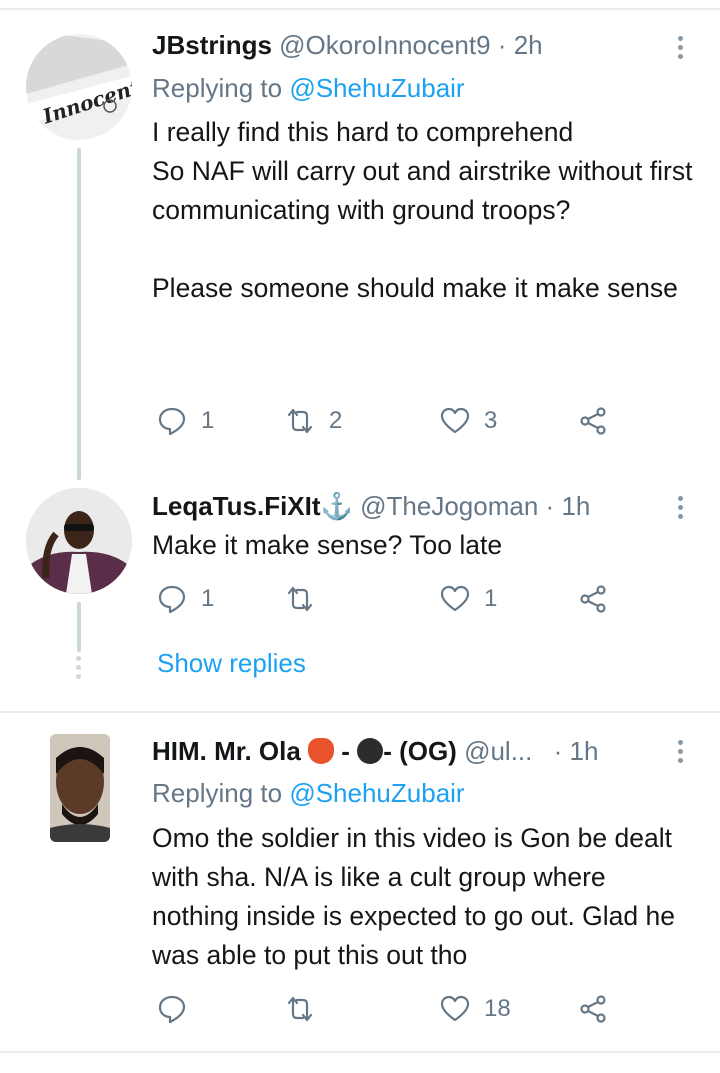 Image resolution: width=720 pixels, height=1073 pixels. Describe the element at coordinates (79, 669) in the screenshot. I see `thread-continuation-icon` at that location.